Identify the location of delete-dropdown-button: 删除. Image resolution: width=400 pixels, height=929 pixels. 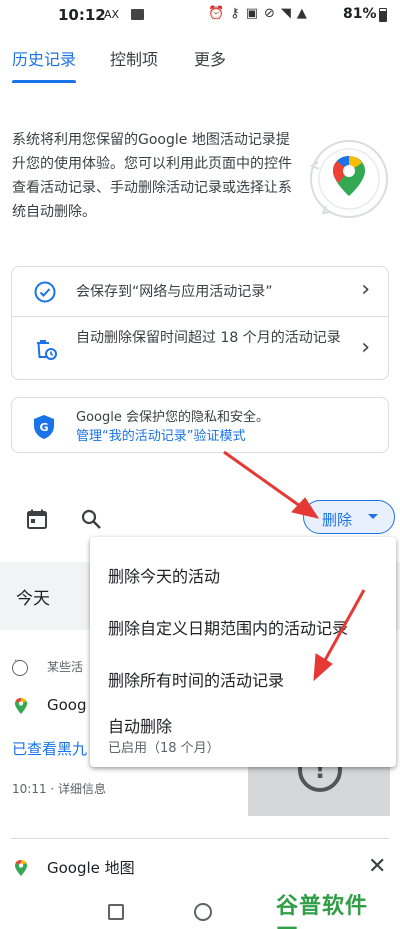
(349, 517).